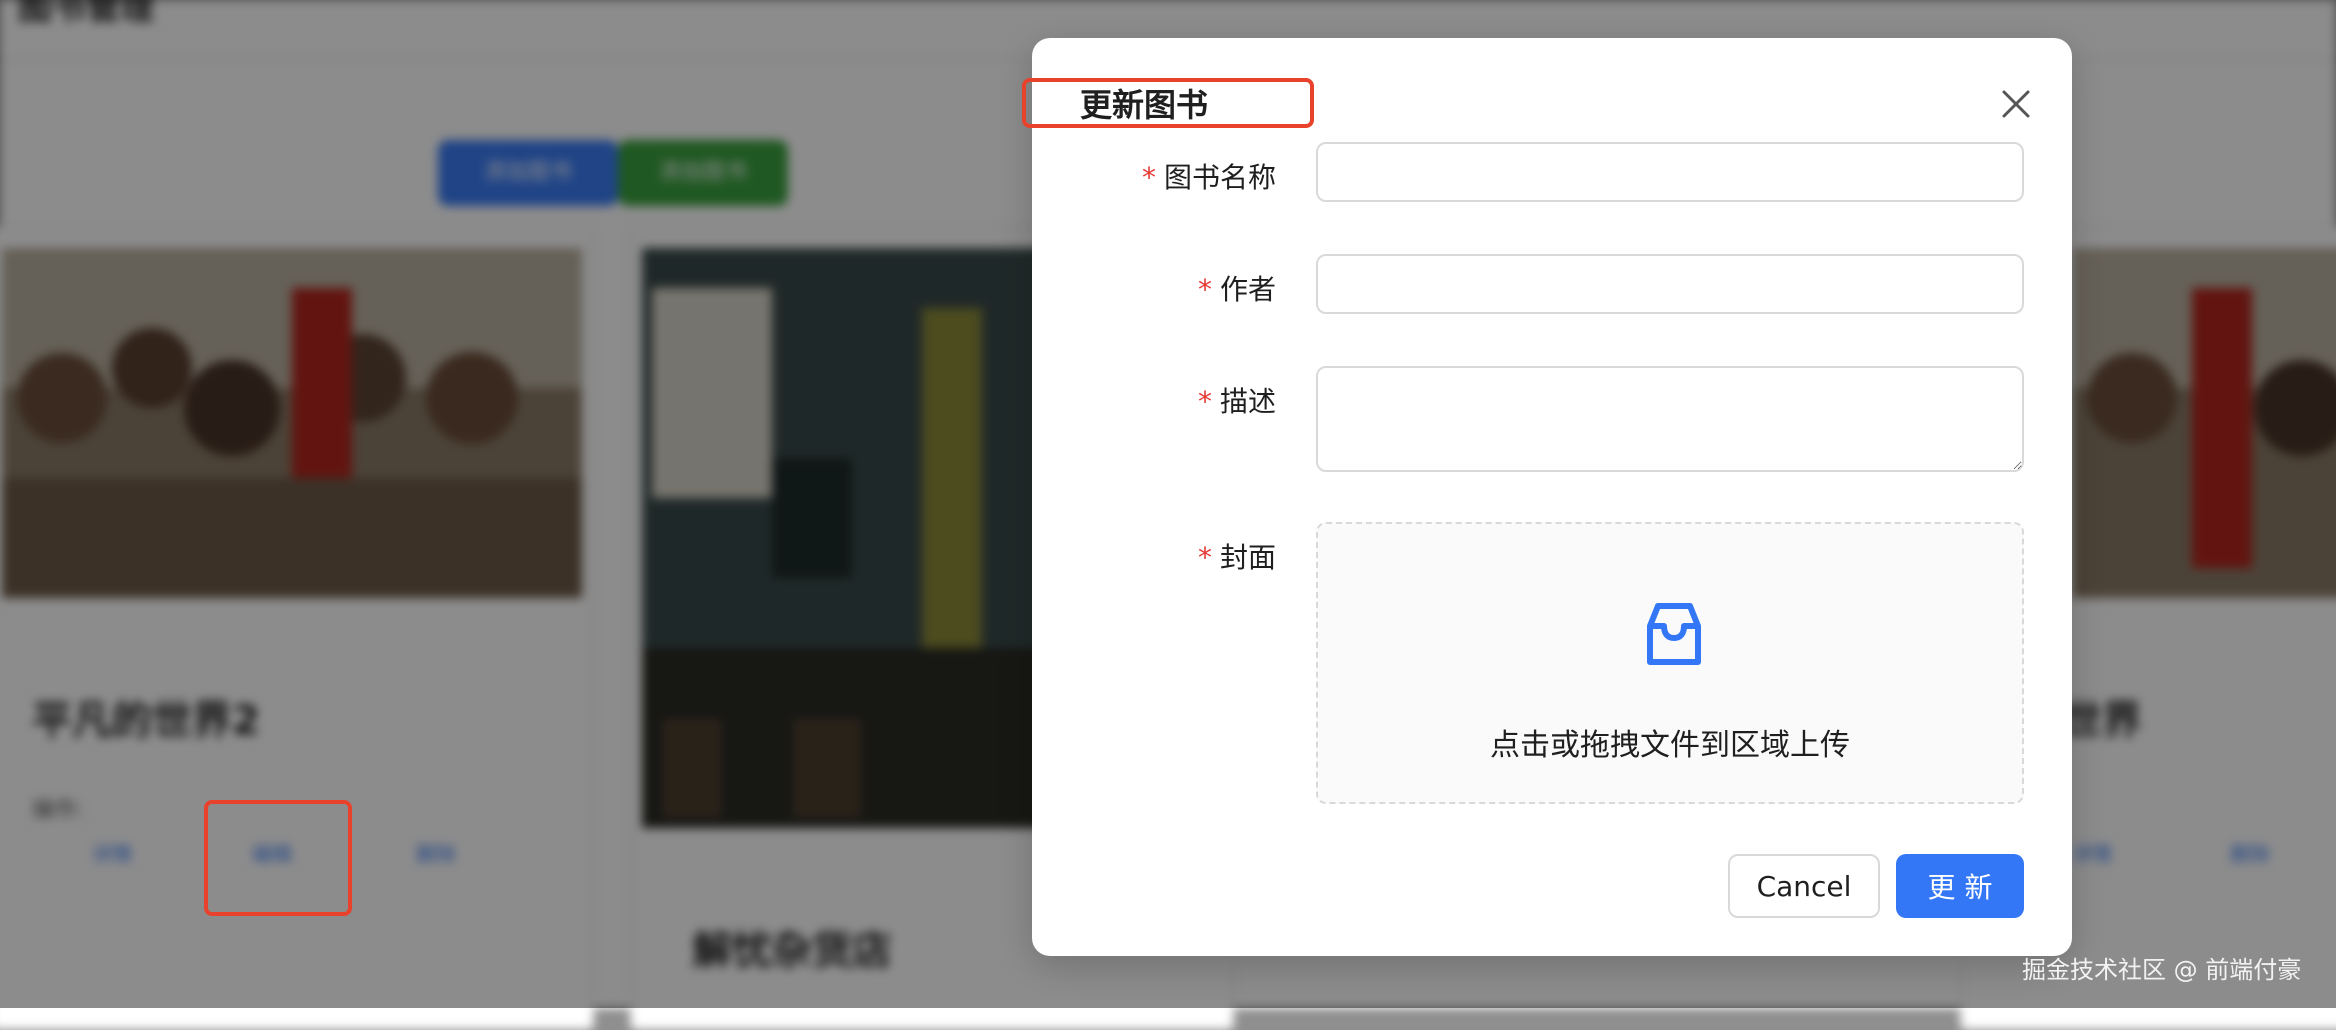  What do you see at coordinates (1247, 557) in the screenshot?
I see `cover-label-text: 封面` at bounding box center [1247, 557].